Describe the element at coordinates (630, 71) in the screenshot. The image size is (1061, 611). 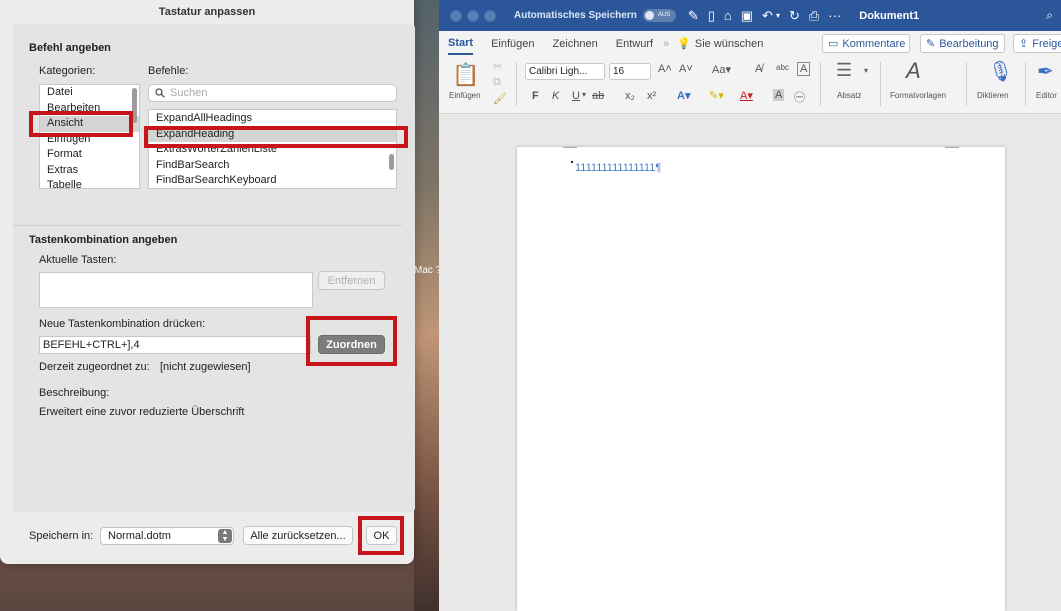
I see `font-size-select: 16` at that location.